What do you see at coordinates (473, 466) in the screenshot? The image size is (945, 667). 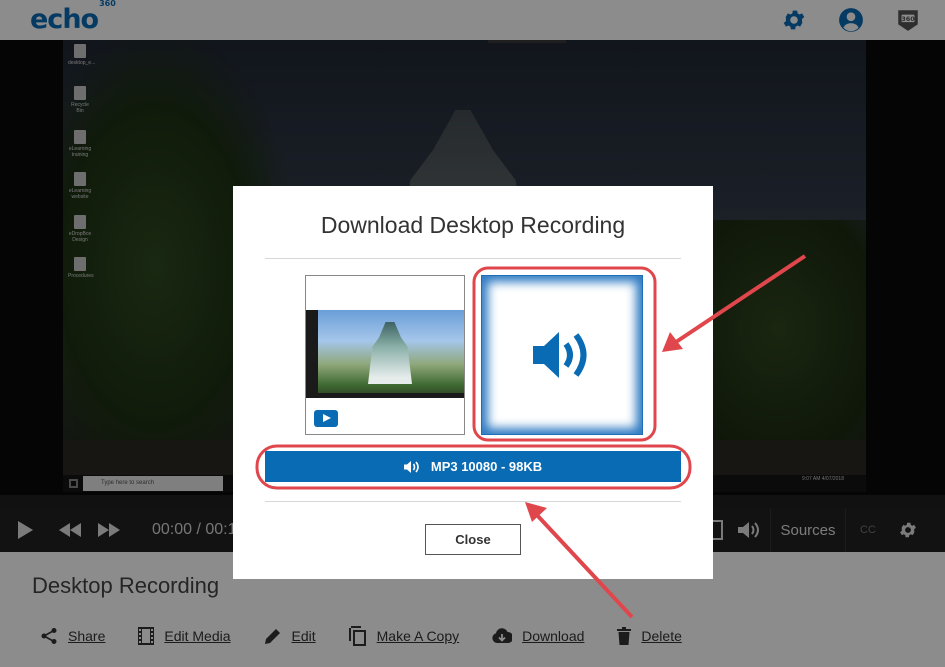 I see `mp3-download-button: MP3 10080 - 98KB` at bounding box center [473, 466].